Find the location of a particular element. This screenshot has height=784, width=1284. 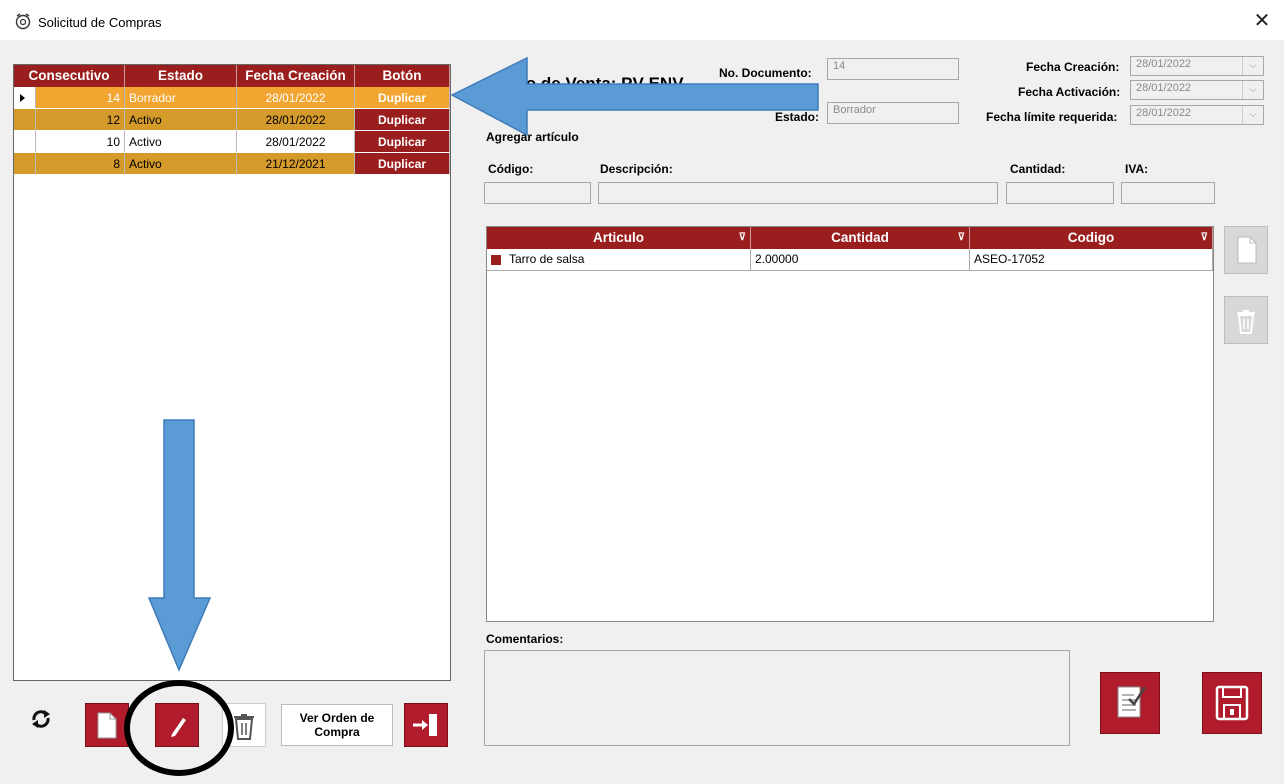

black-circle-annotation is located at coordinates (179, 728).